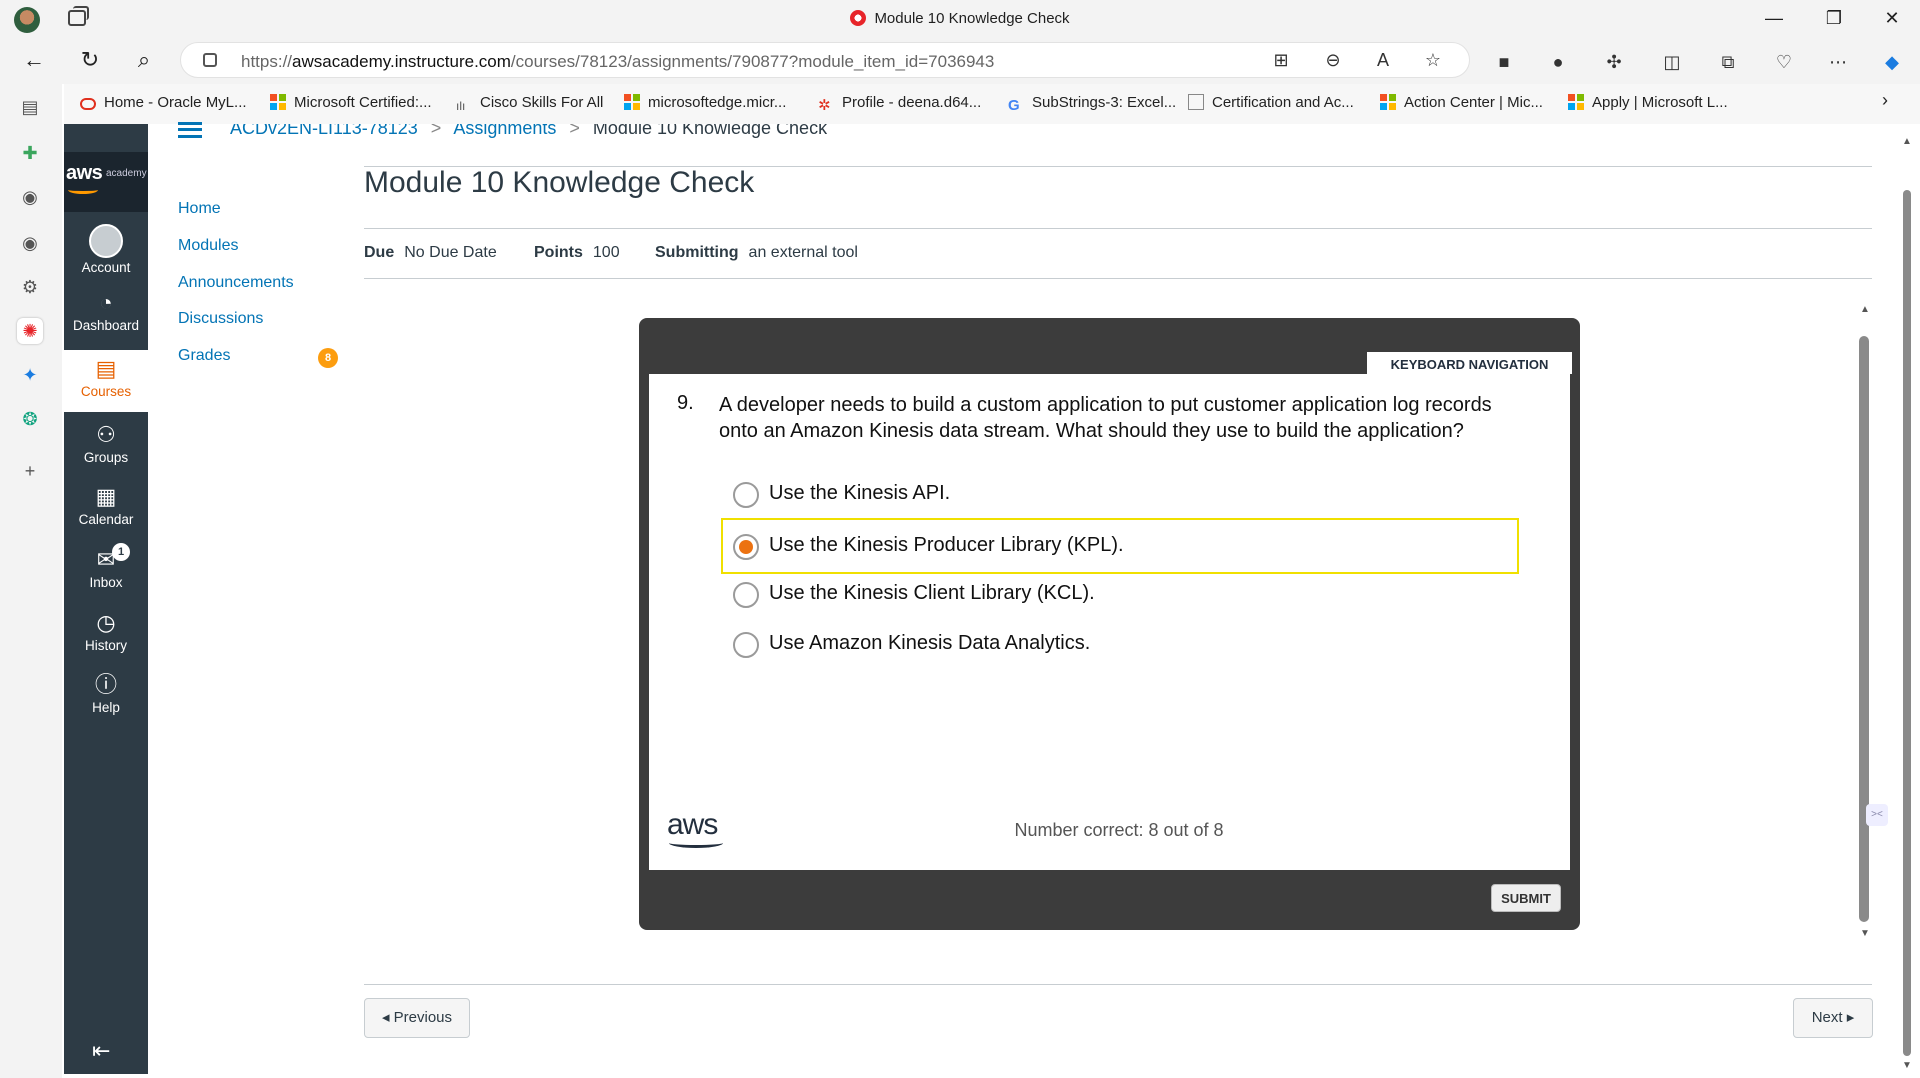  What do you see at coordinates (106, 381) in the screenshot?
I see `nav-courses: ▤ Courses` at bounding box center [106, 381].